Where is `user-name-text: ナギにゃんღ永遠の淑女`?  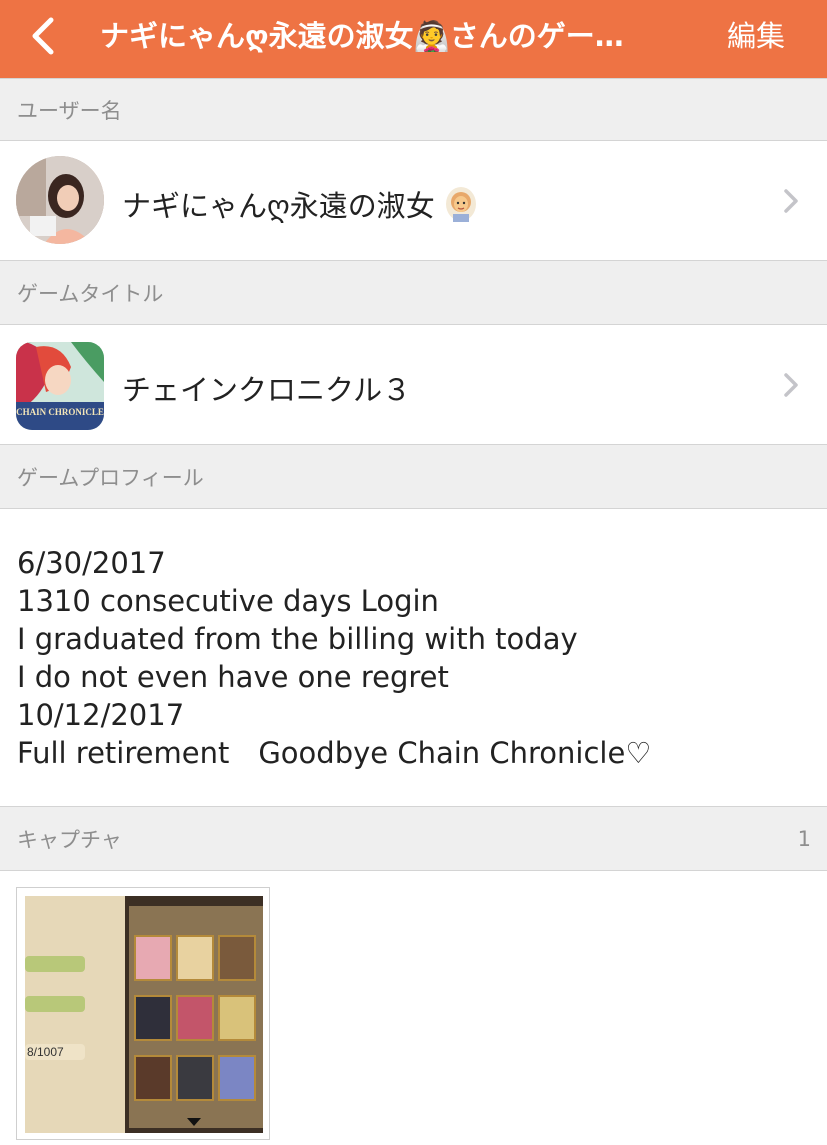 user-name-text: ナギにゃんღ永遠の淑女 is located at coordinates (278, 206).